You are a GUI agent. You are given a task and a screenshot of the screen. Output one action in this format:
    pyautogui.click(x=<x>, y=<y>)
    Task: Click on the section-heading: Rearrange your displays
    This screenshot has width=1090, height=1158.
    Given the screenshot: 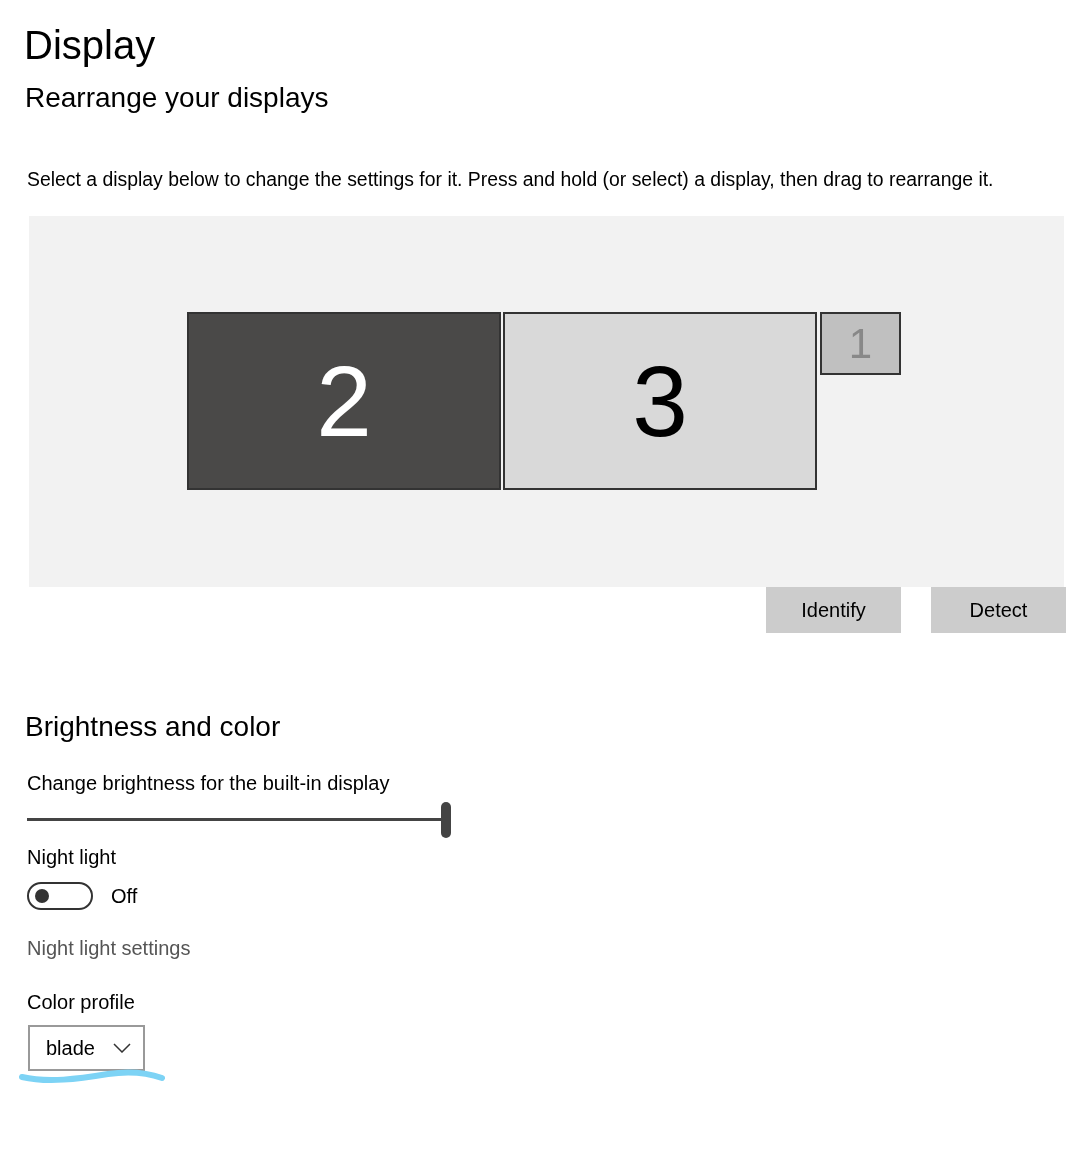 What is the action you would take?
    pyautogui.click(x=177, y=98)
    